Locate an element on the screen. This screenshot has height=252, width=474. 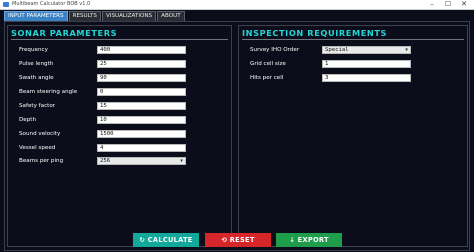
survey-iho-order-label: Survey IHO Order is located at coordinates (275, 50).